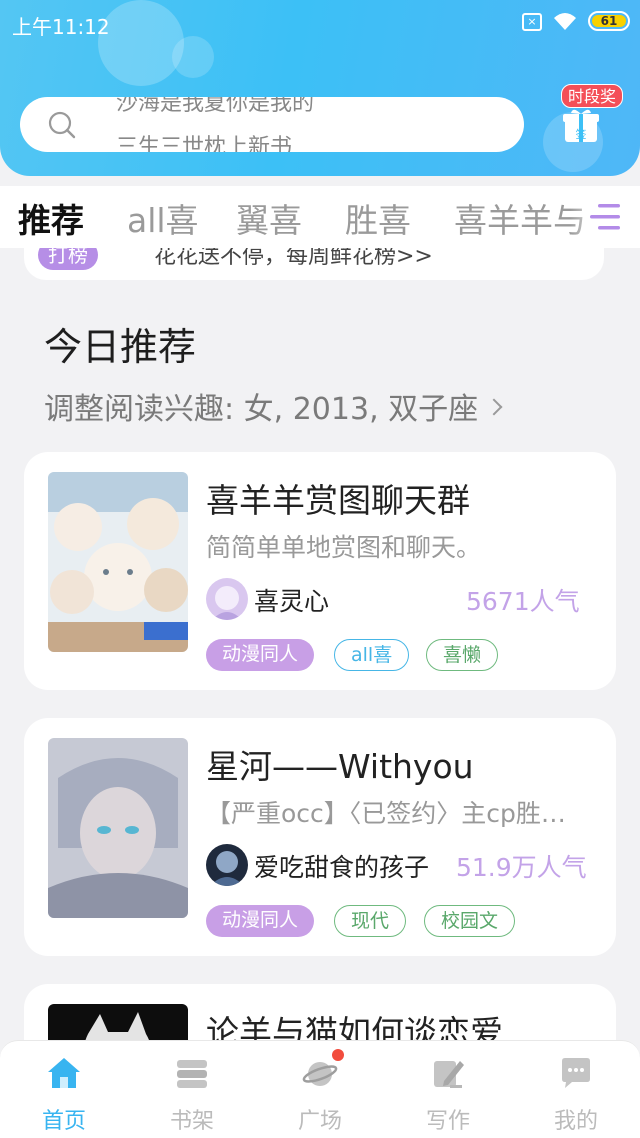 This screenshot has width=640, height=1138. What do you see at coordinates (320, 1092) in the screenshot?
I see `nav-plaza: 广场` at bounding box center [320, 1092].